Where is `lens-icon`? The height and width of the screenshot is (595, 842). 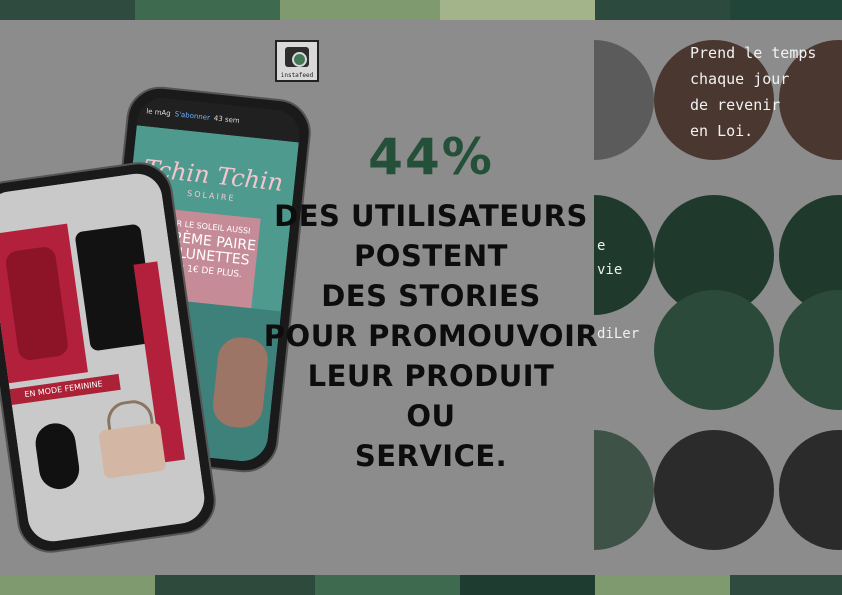
lens-icon is located at coordinates (299, 59).